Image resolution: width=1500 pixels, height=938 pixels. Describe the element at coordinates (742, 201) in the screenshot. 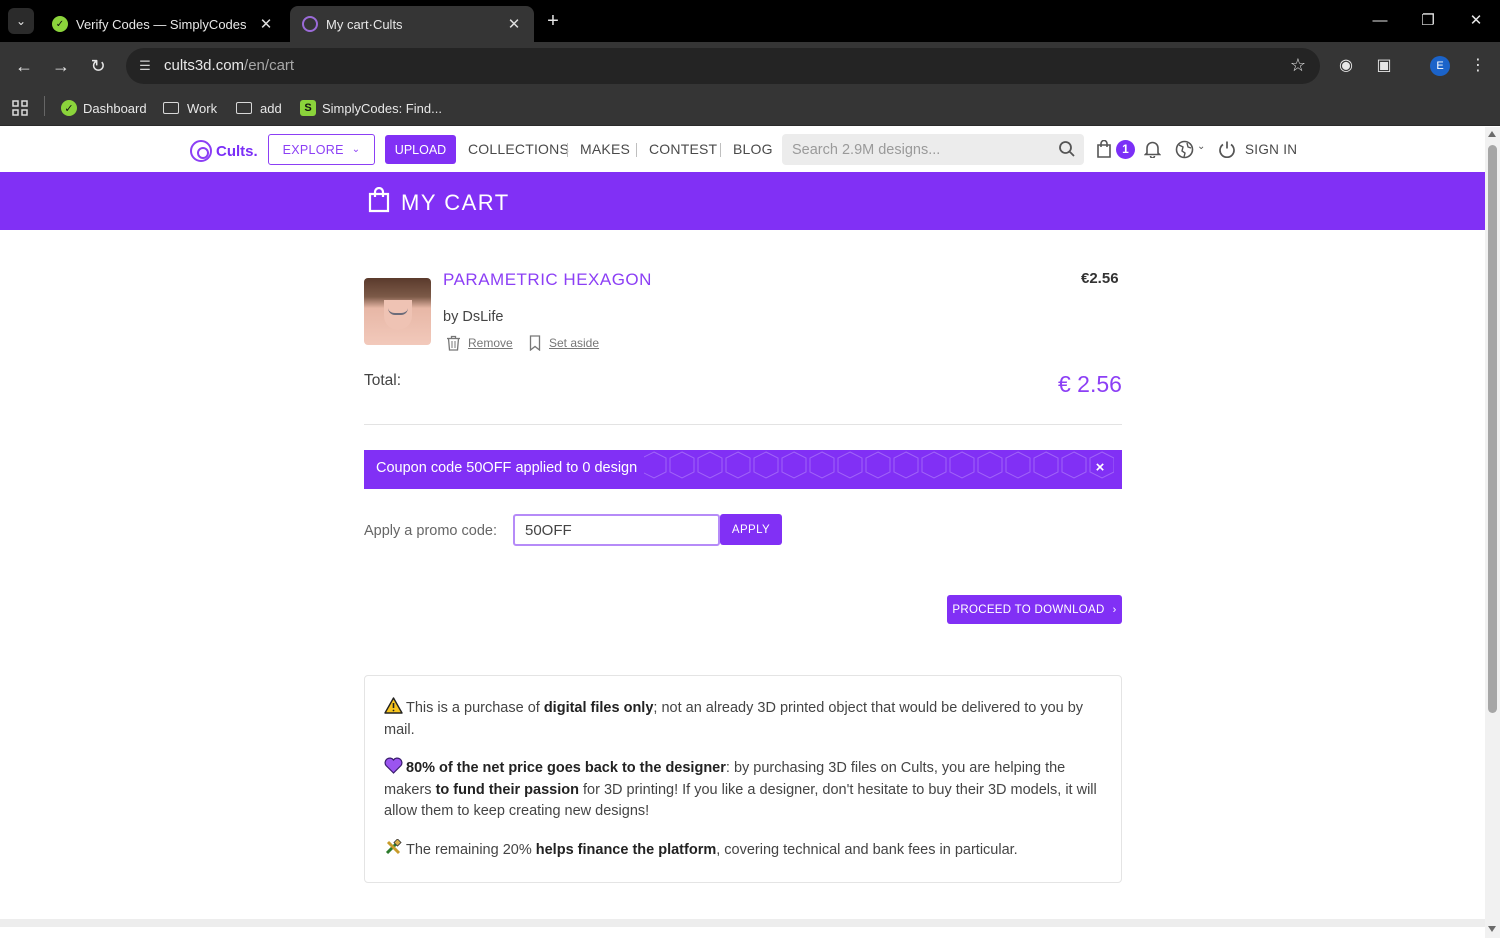

I see `cart-banner: MY CART` at that location.